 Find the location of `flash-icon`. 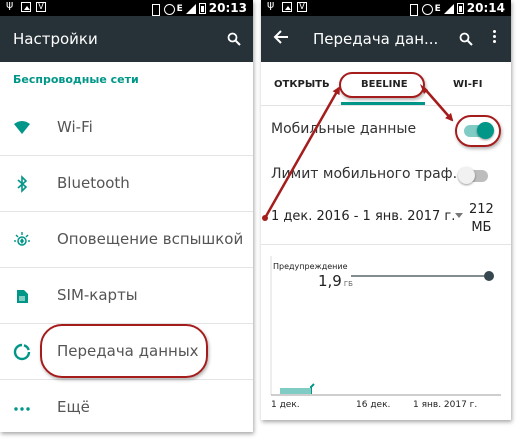

flash-icon is located at coordinates (22, 240).